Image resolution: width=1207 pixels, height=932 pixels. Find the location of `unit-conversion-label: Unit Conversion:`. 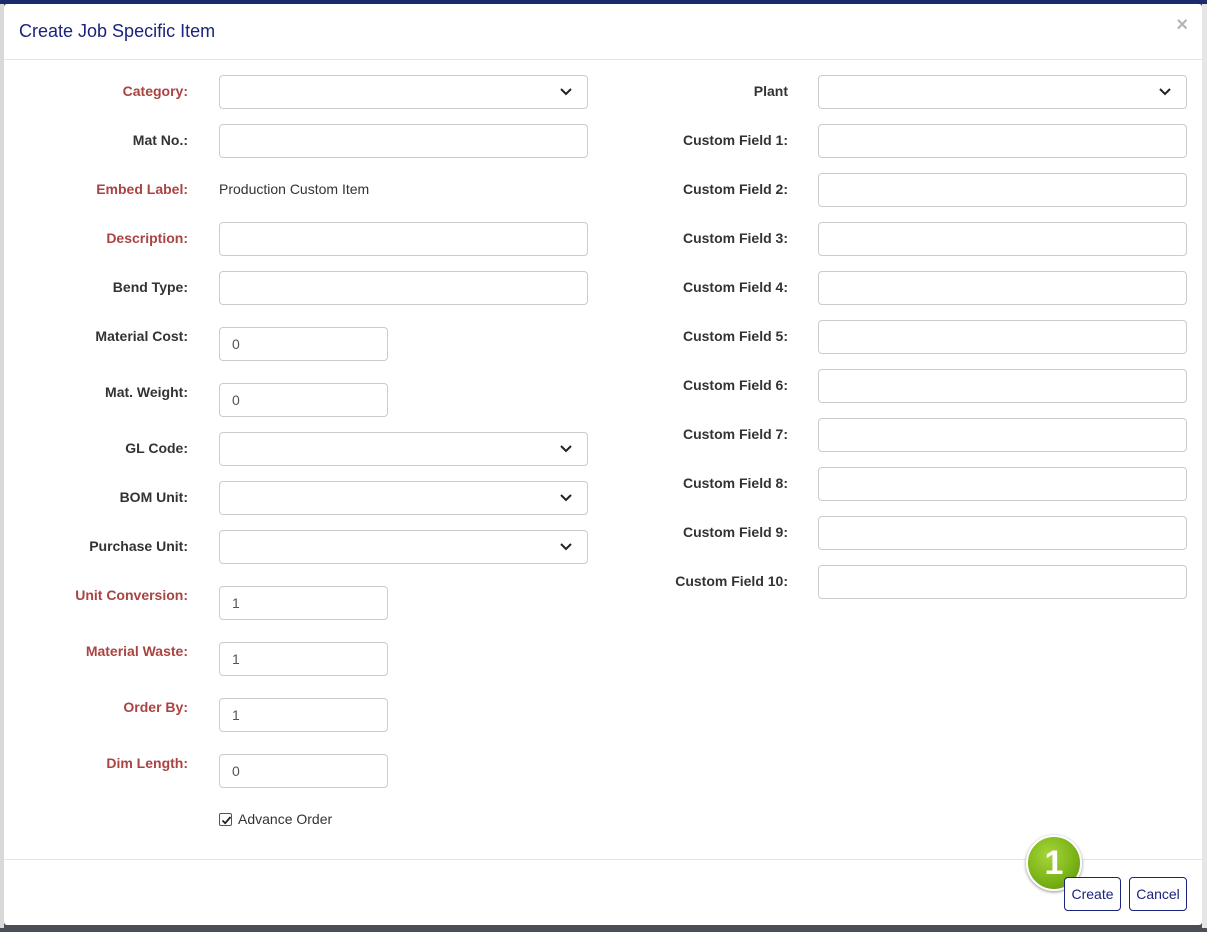

unit-conversion-label: Unit Conversion: is located at coordinates (131, 595).